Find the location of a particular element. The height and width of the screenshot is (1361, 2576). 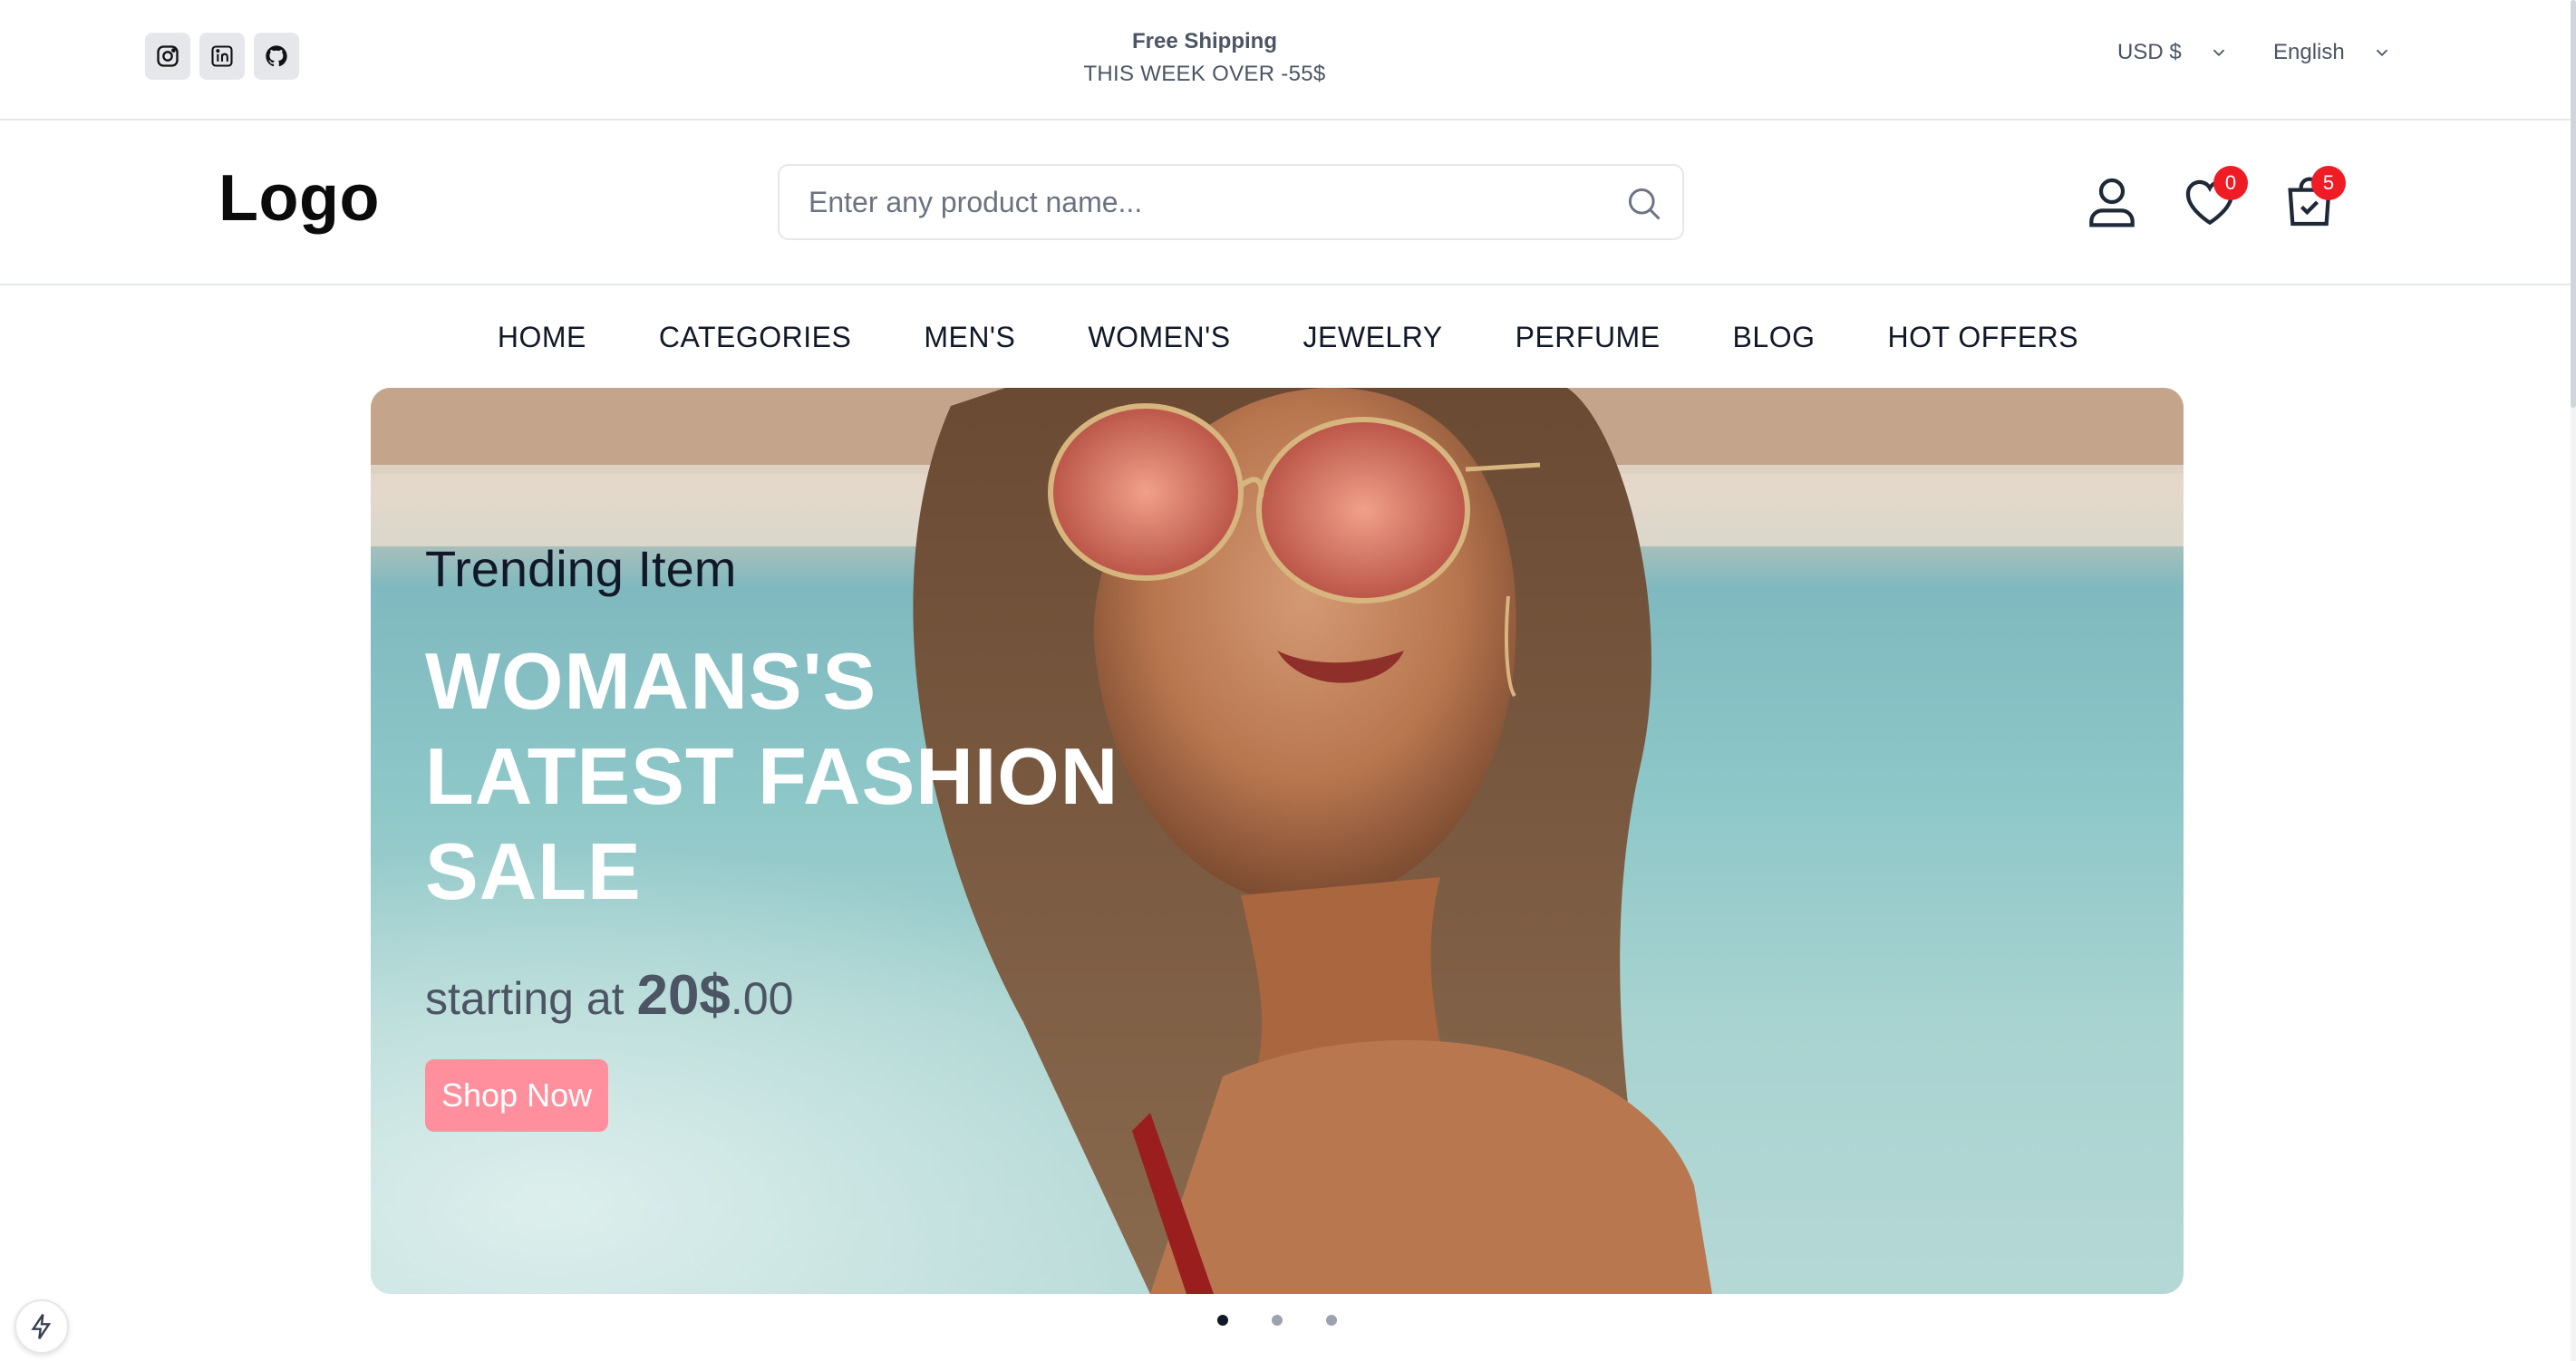

shop-now-button: Shop Now is located at coordinates (517, 1096).